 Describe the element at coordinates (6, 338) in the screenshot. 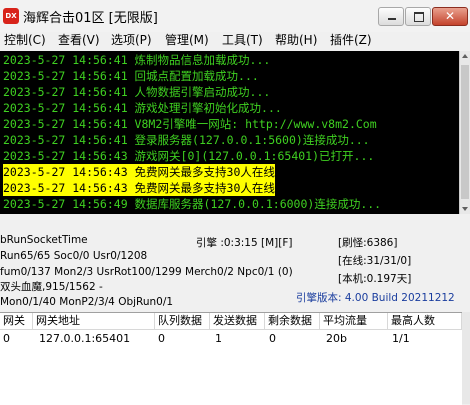

I see `cell-gateway: 0` at that location.